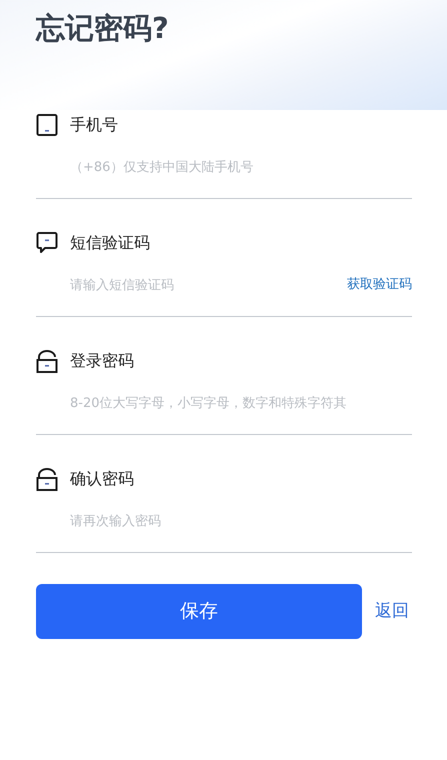  I want to click on input-field: （+86）仅支持中国大陆手机号, so click(241, 167).